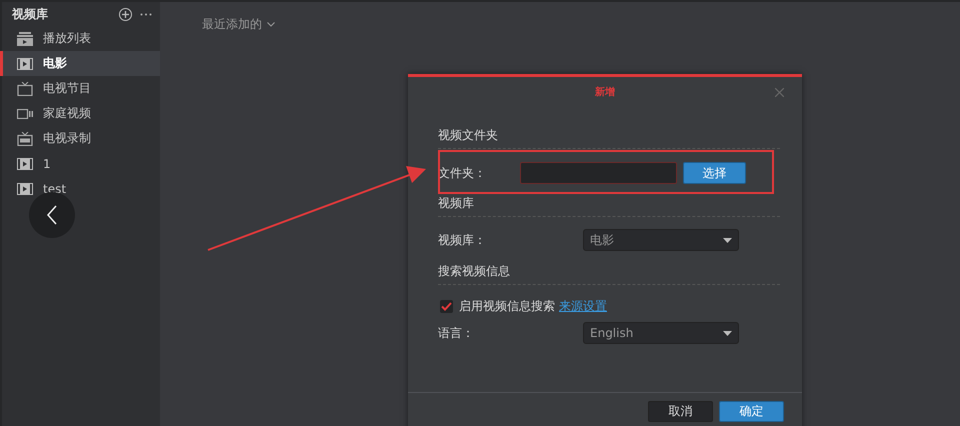 Image resolution: width=960 pixels, height=426 pixels. Describe the element at coordinates (598, 173) in the screenshot. I see `folder-field` at that location.